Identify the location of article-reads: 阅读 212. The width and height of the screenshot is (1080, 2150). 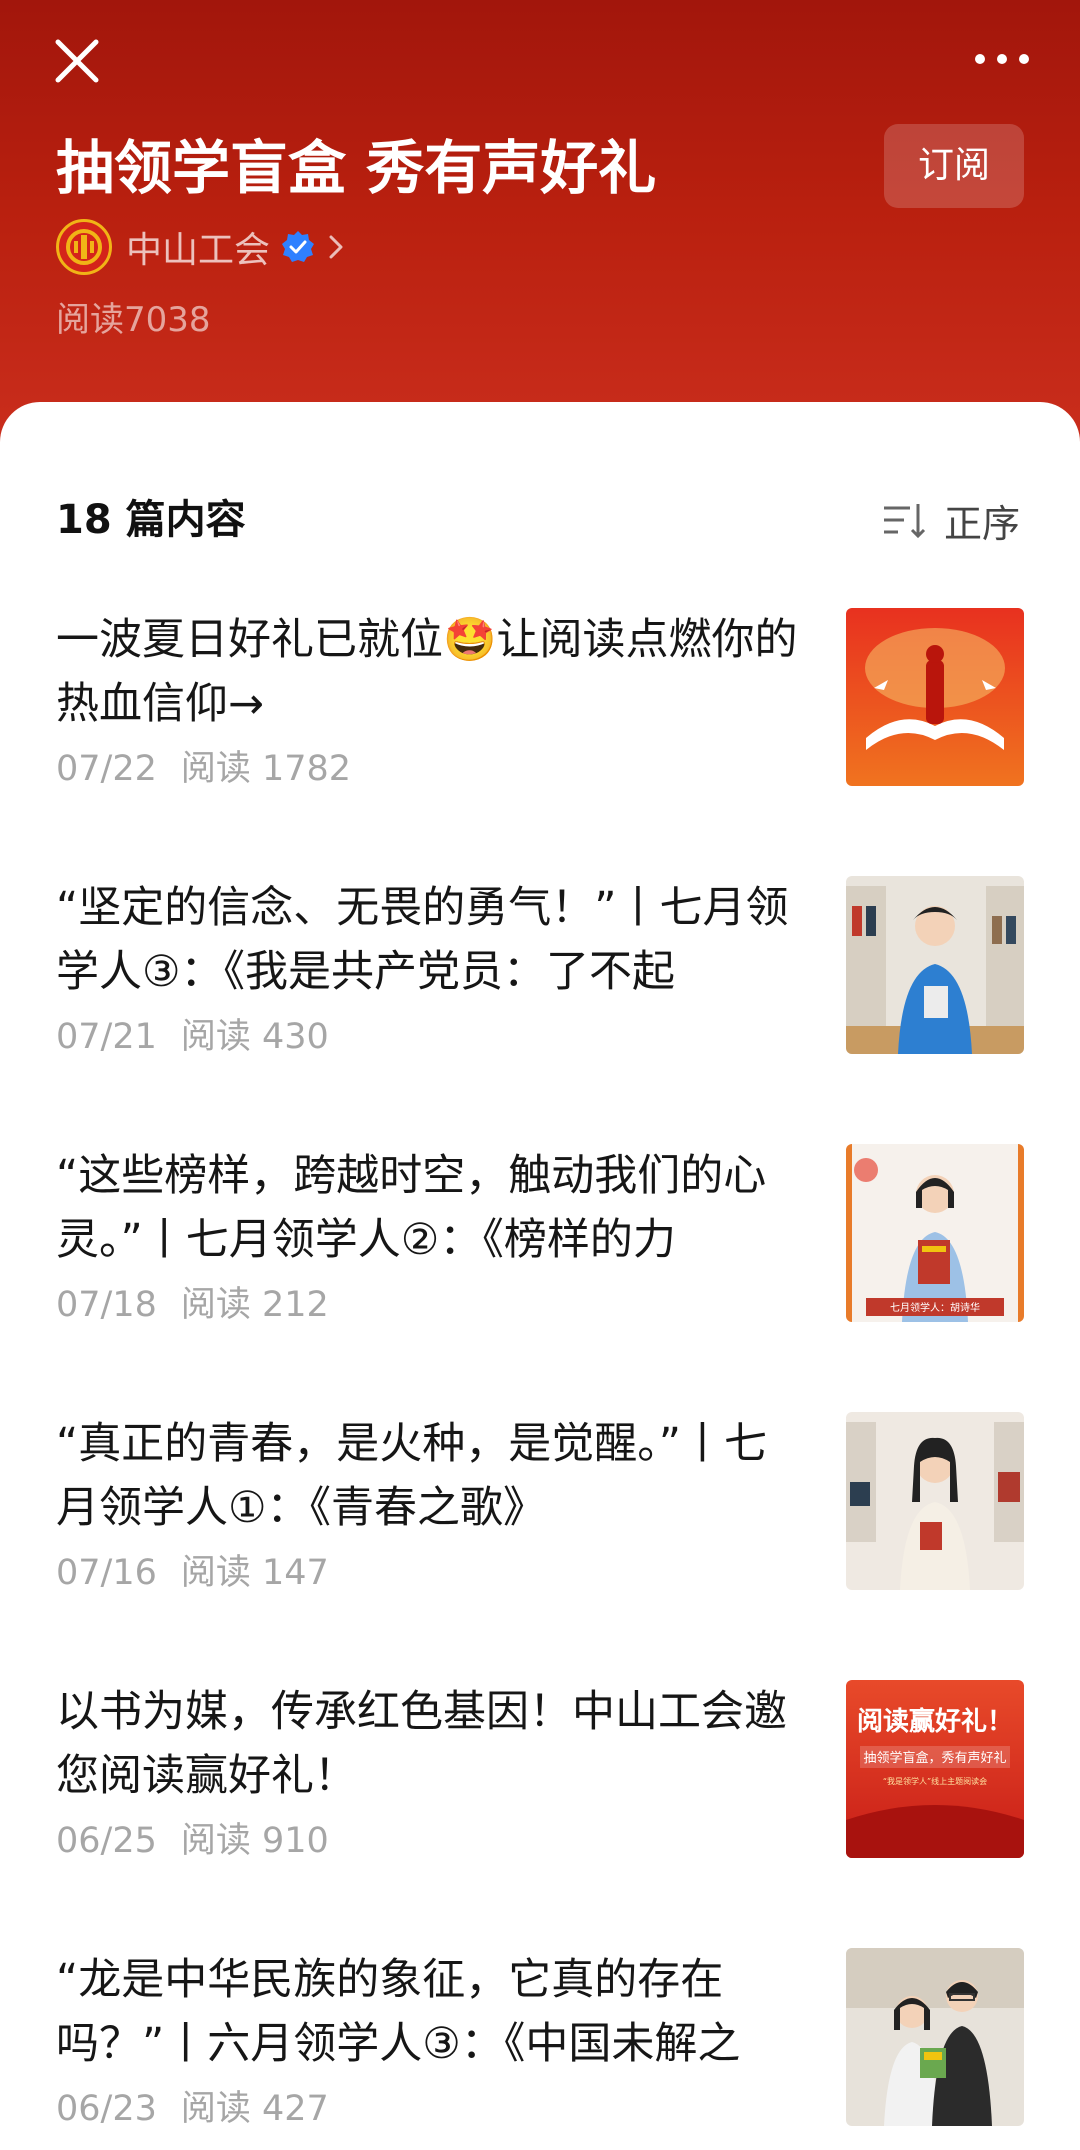
(254, 1305).